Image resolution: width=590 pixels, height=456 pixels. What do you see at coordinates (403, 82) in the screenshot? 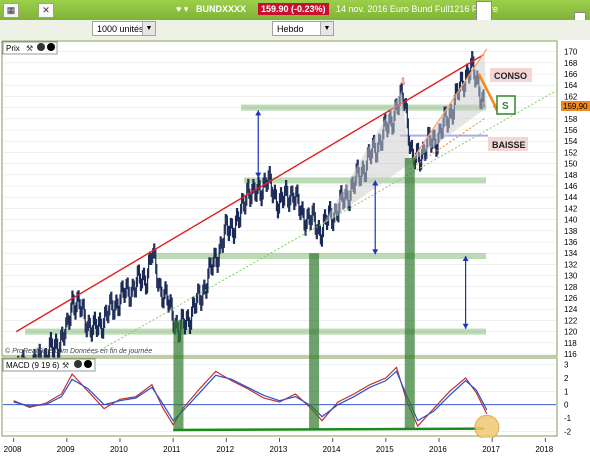
I see `down-marker-icon: ⇩` at bounding box center [403, 82].